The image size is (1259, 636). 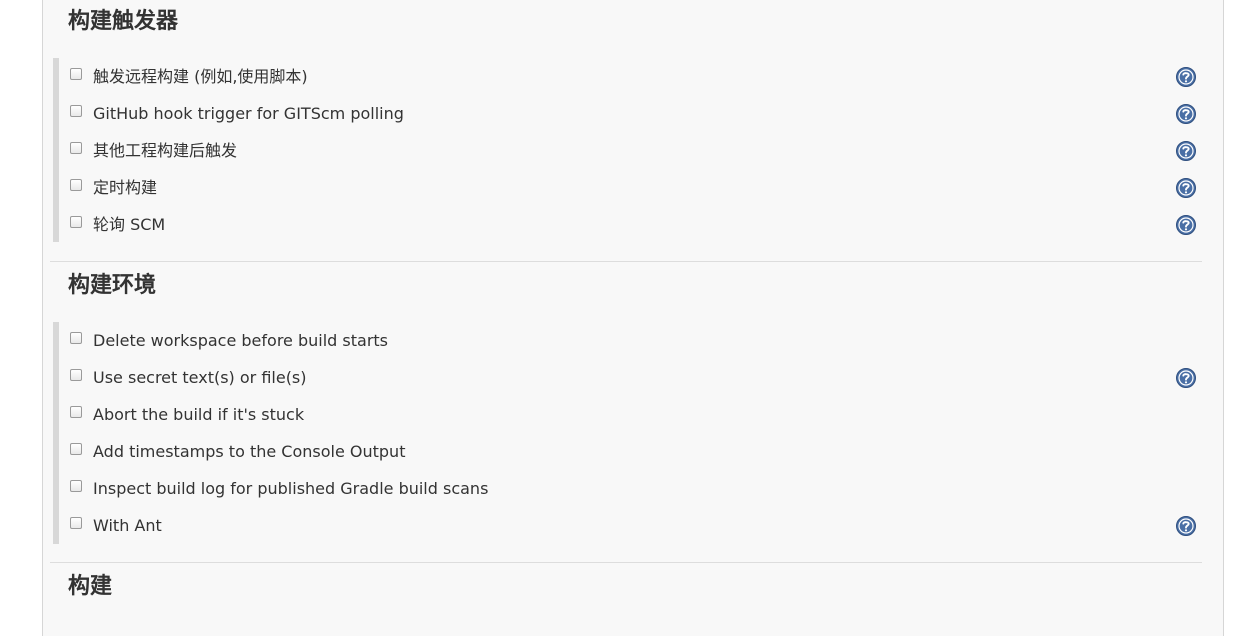 I want to click on env-timestamps-label: Add timestamps to the Console Output, so click(x=249, y=452).